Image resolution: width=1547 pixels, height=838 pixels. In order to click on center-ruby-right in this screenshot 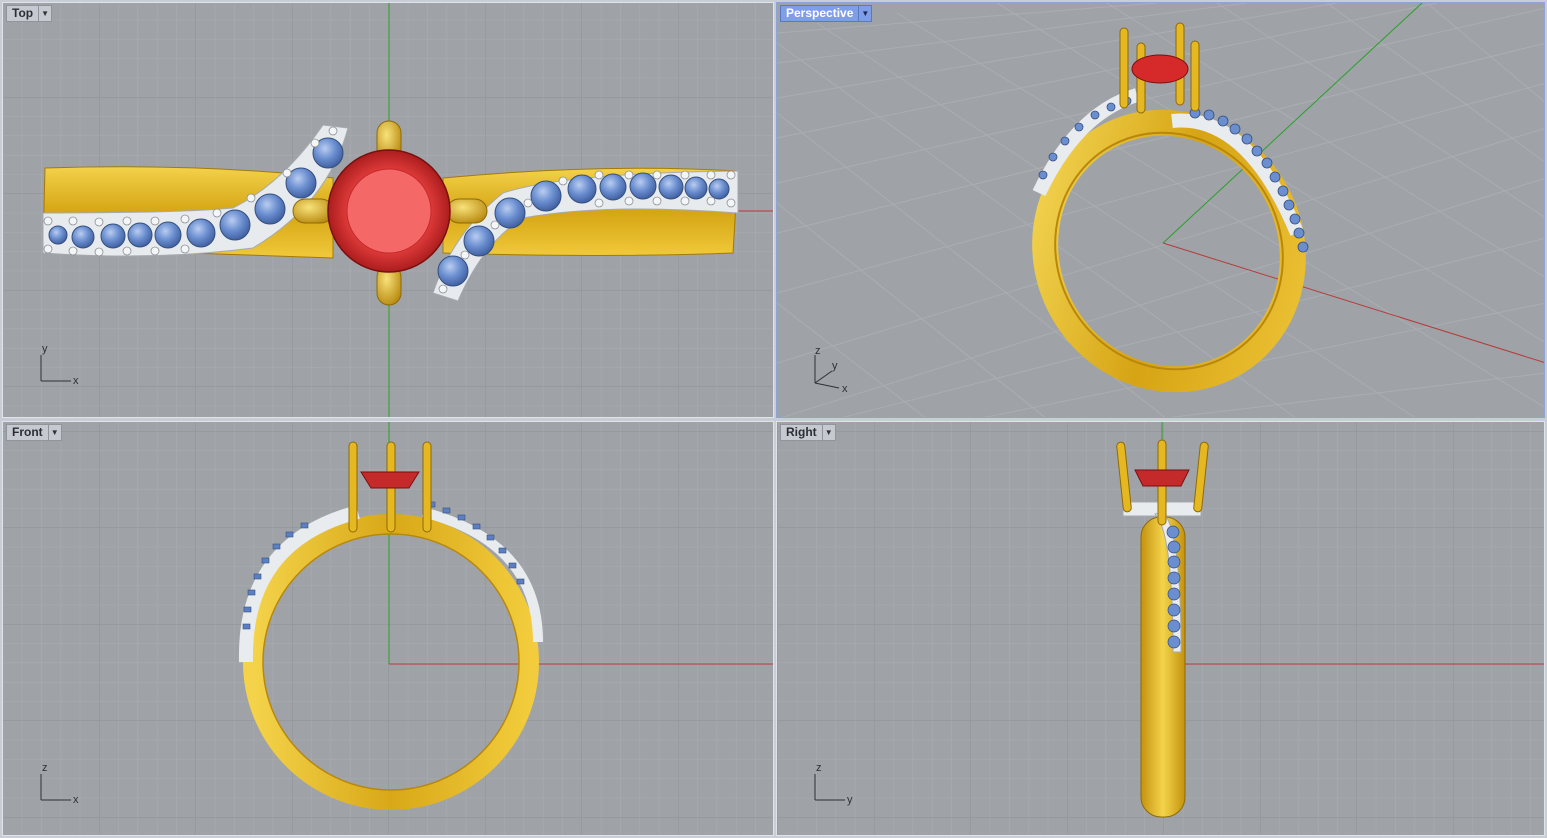, I will do `click(1162, 478)`.